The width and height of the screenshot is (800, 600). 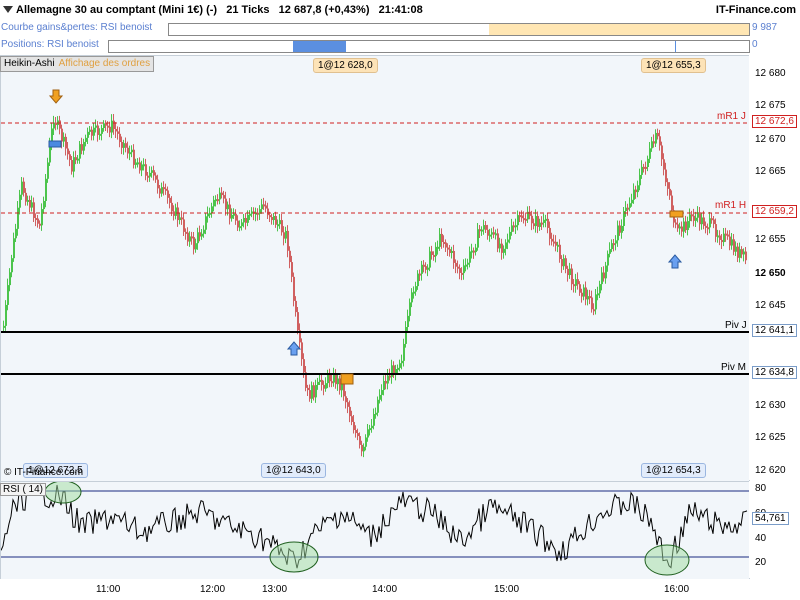 What do you see at coordinates (385, 589) in the screenshot?
I see `time-tick: 14:00` at bounding box center [385, 589].